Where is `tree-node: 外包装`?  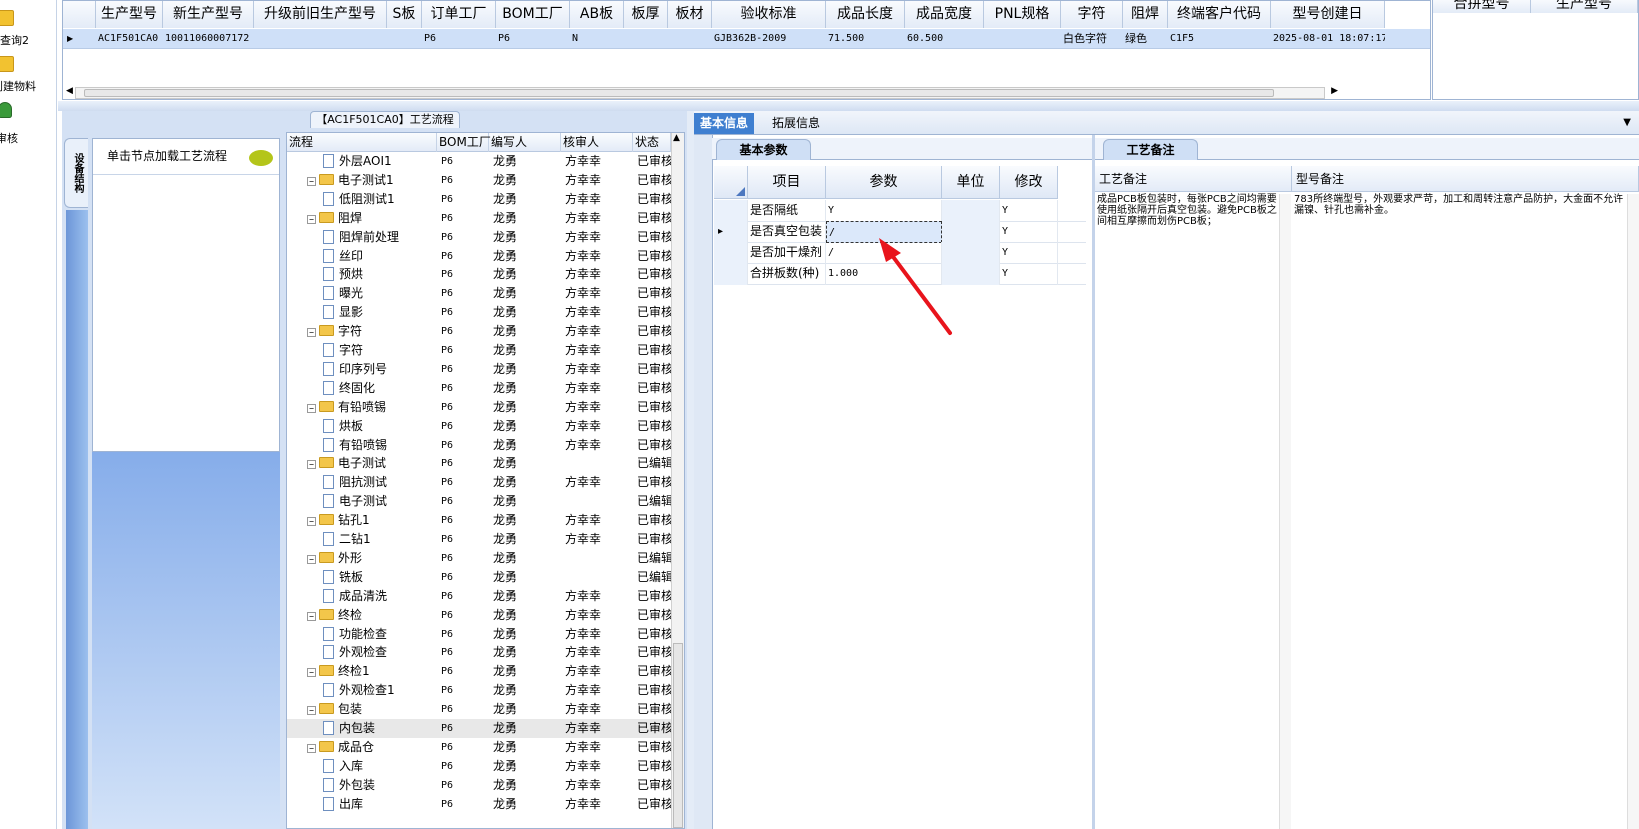 tree-node: 外包装 is located at coordinates (362, 785).